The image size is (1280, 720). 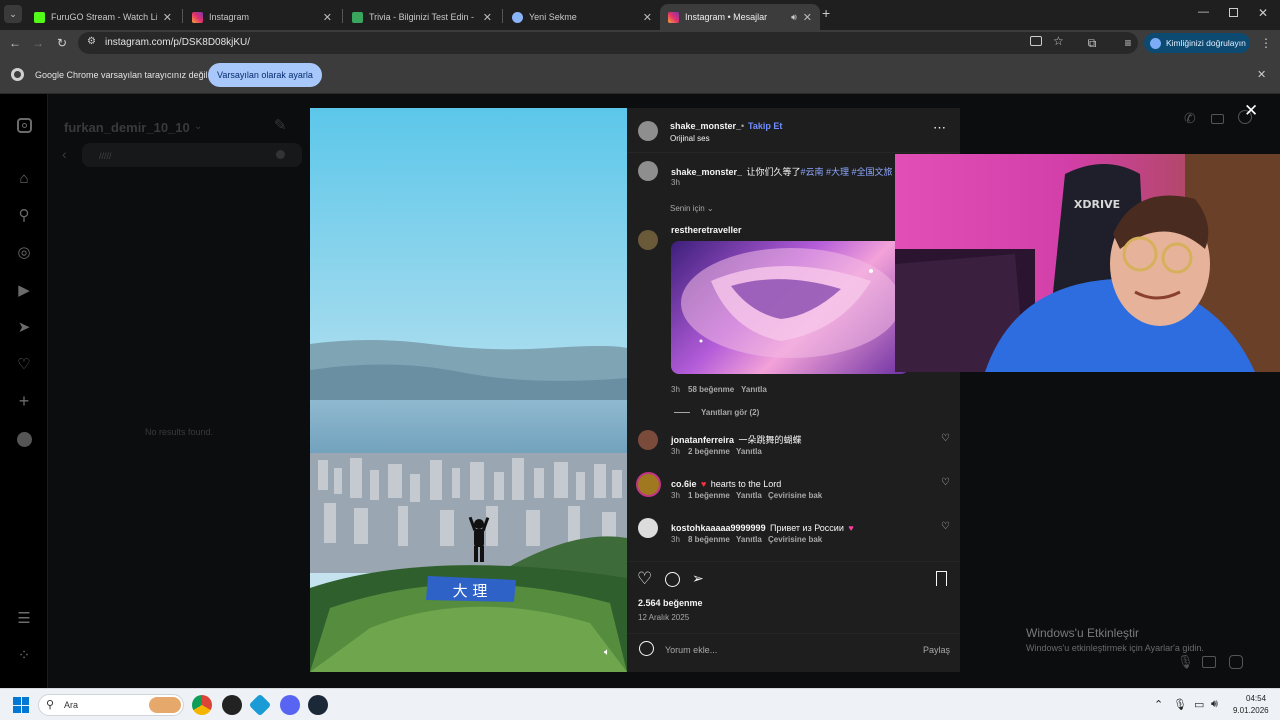 What do you see at coordinates (280, 154) in the screenshot?
I see `clear-search-icon` at bounding box center [280, 154].